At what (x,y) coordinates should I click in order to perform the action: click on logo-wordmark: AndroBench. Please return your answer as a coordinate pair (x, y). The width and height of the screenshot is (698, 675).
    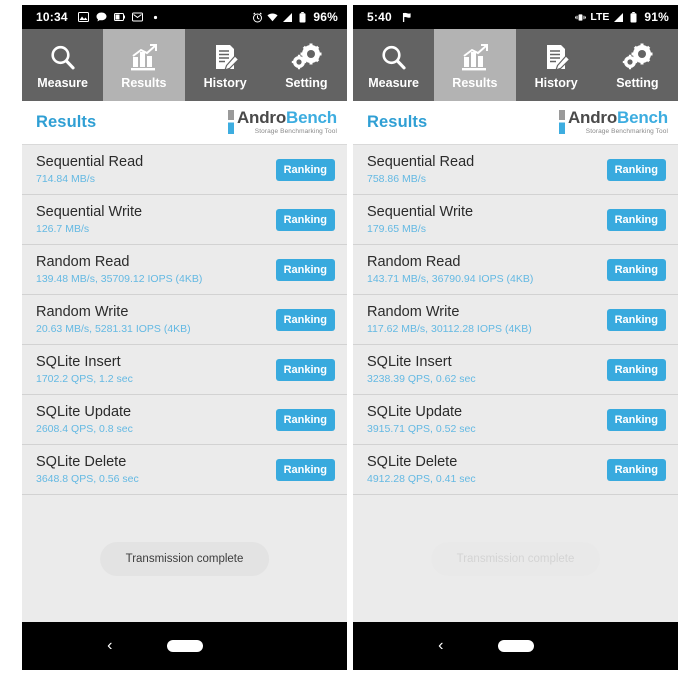
    Looking at the image, I should click on (618, 118).